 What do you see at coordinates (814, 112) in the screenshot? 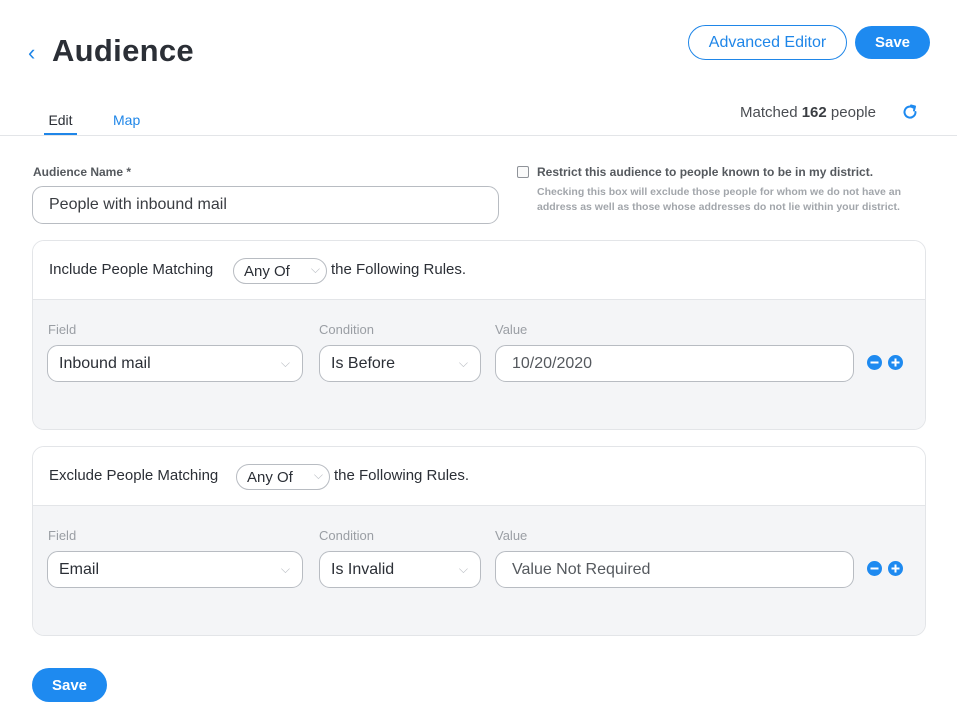
I see `matched-number: 162` at bounding box center [814, 112].